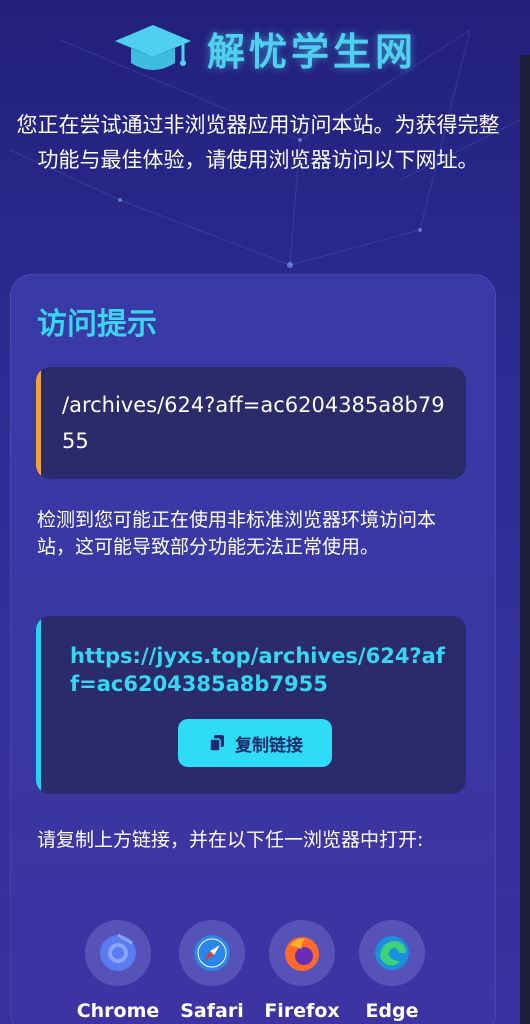 The height and width of the screenshot is (1024, 530). I want to click on firefox-icon-wrap, so click(302, 953).